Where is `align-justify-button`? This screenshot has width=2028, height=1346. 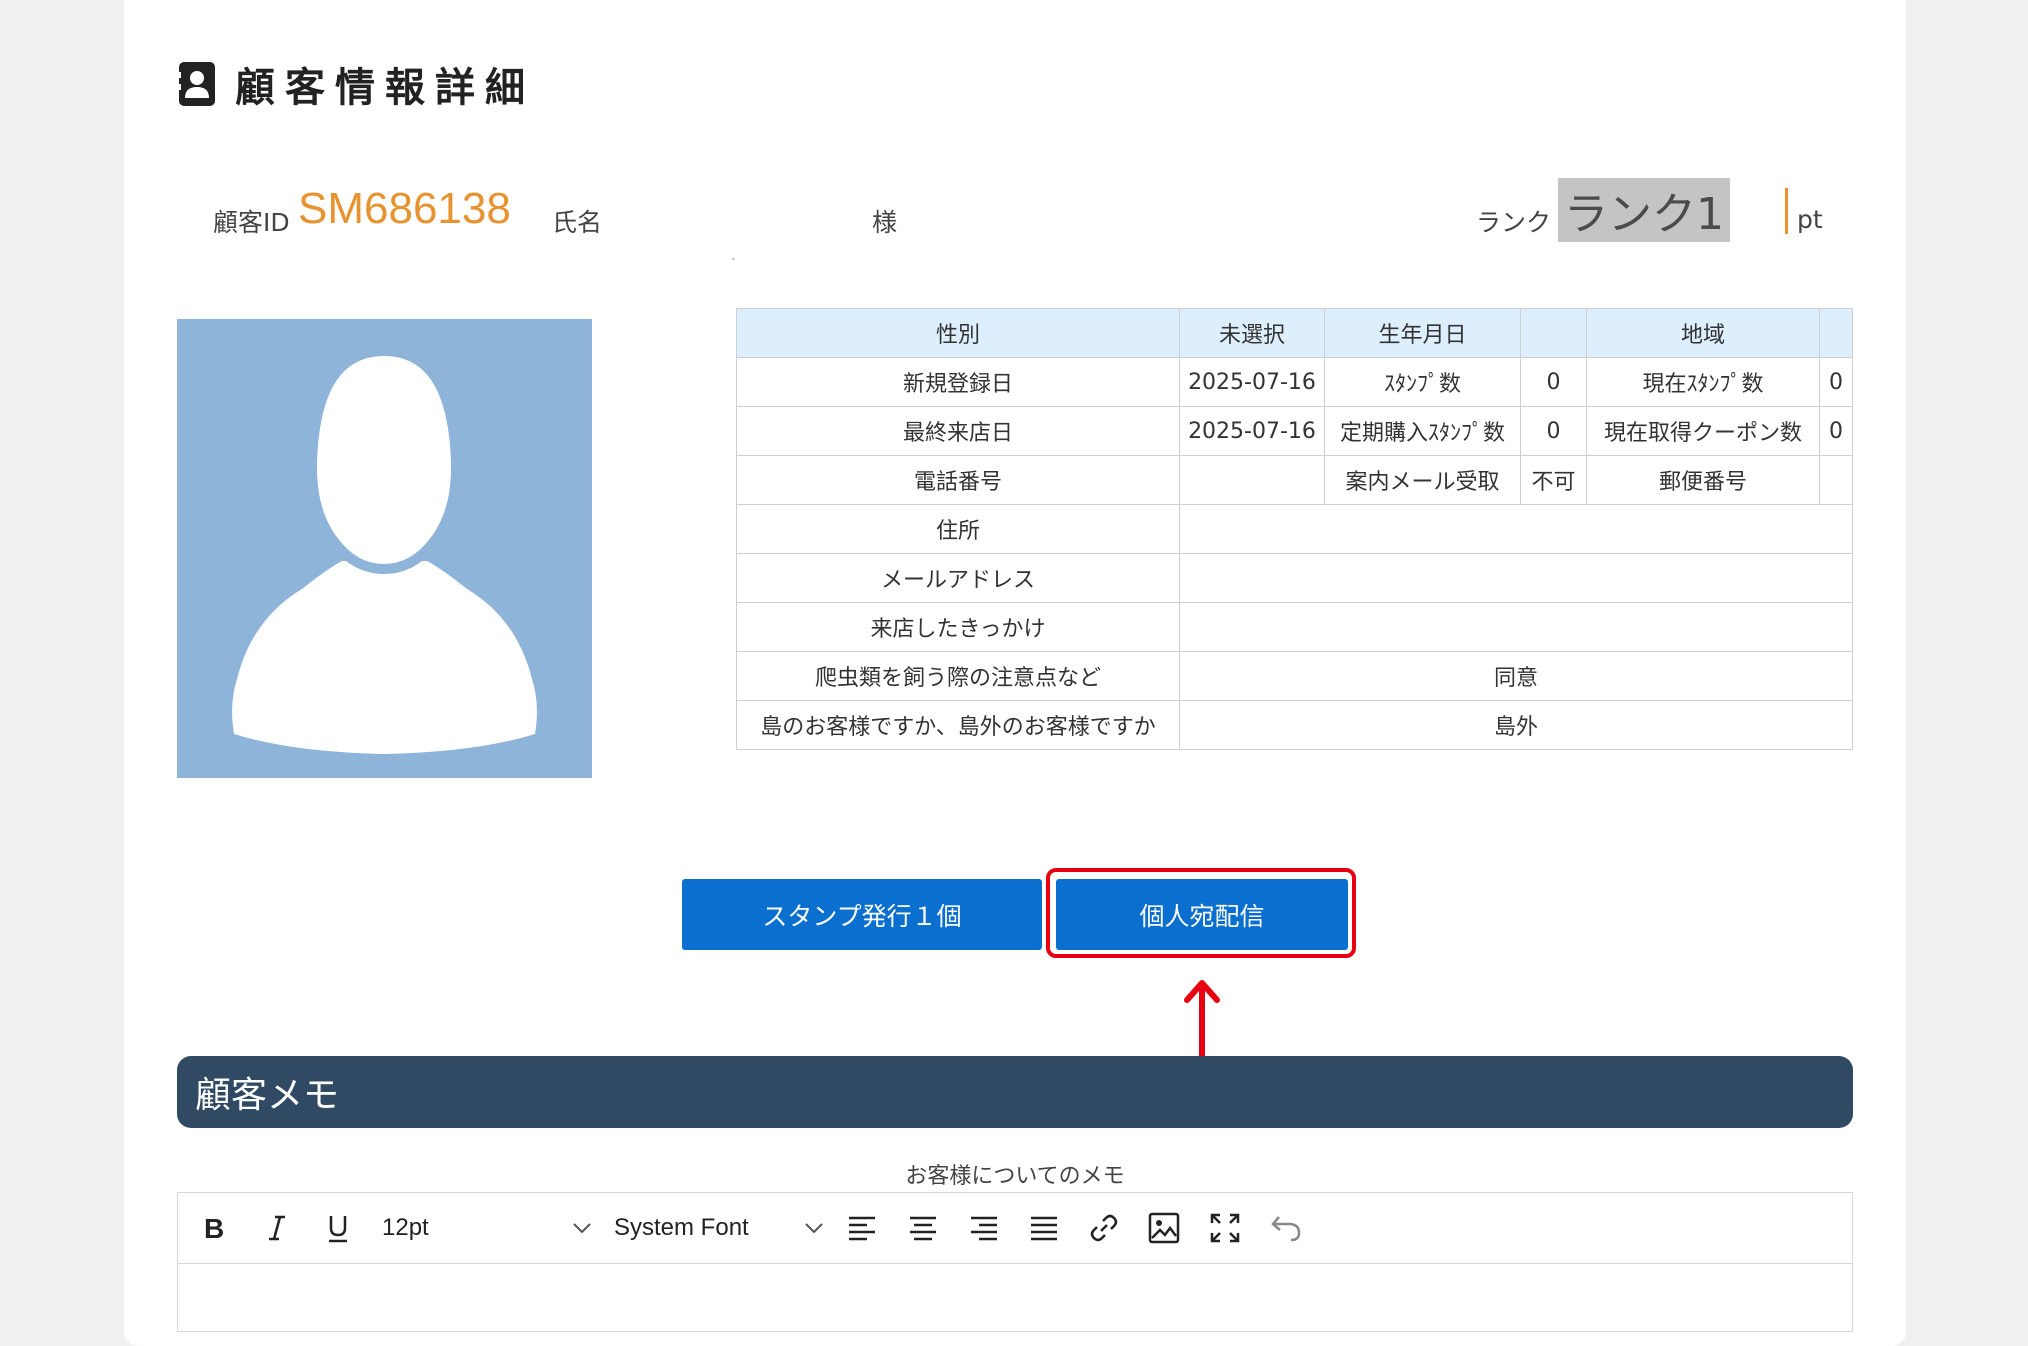
align-justify-button is located at coordinates (1044, 1228).